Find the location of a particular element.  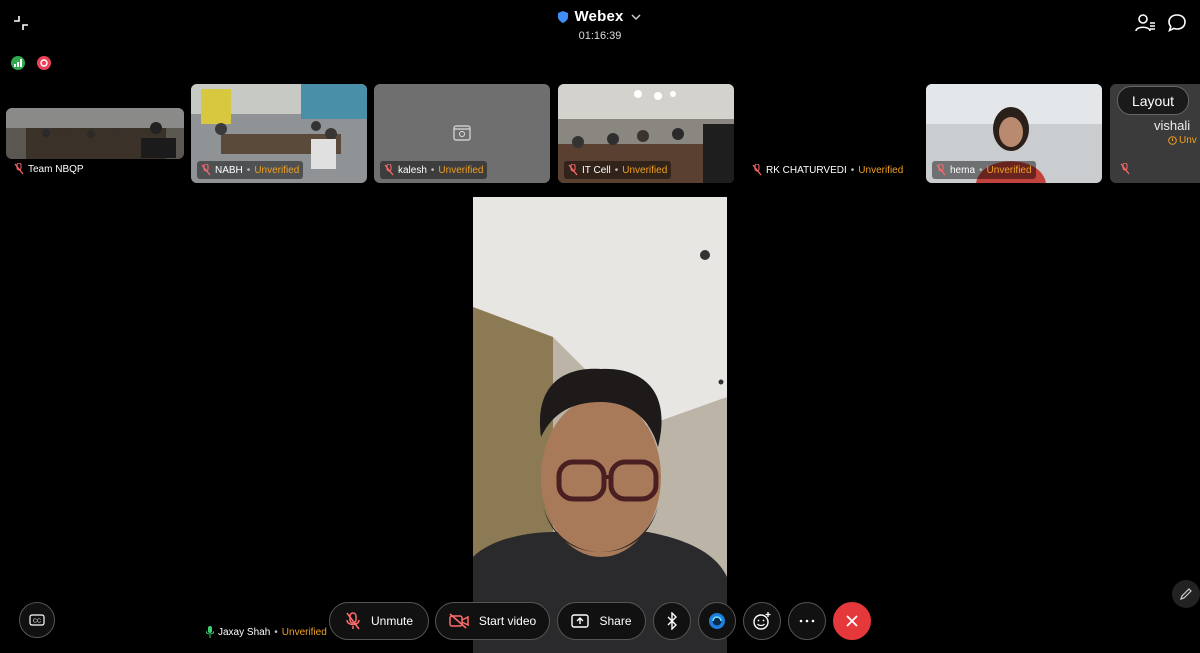

network-signal-indicator is located at coordinates (18, 63).